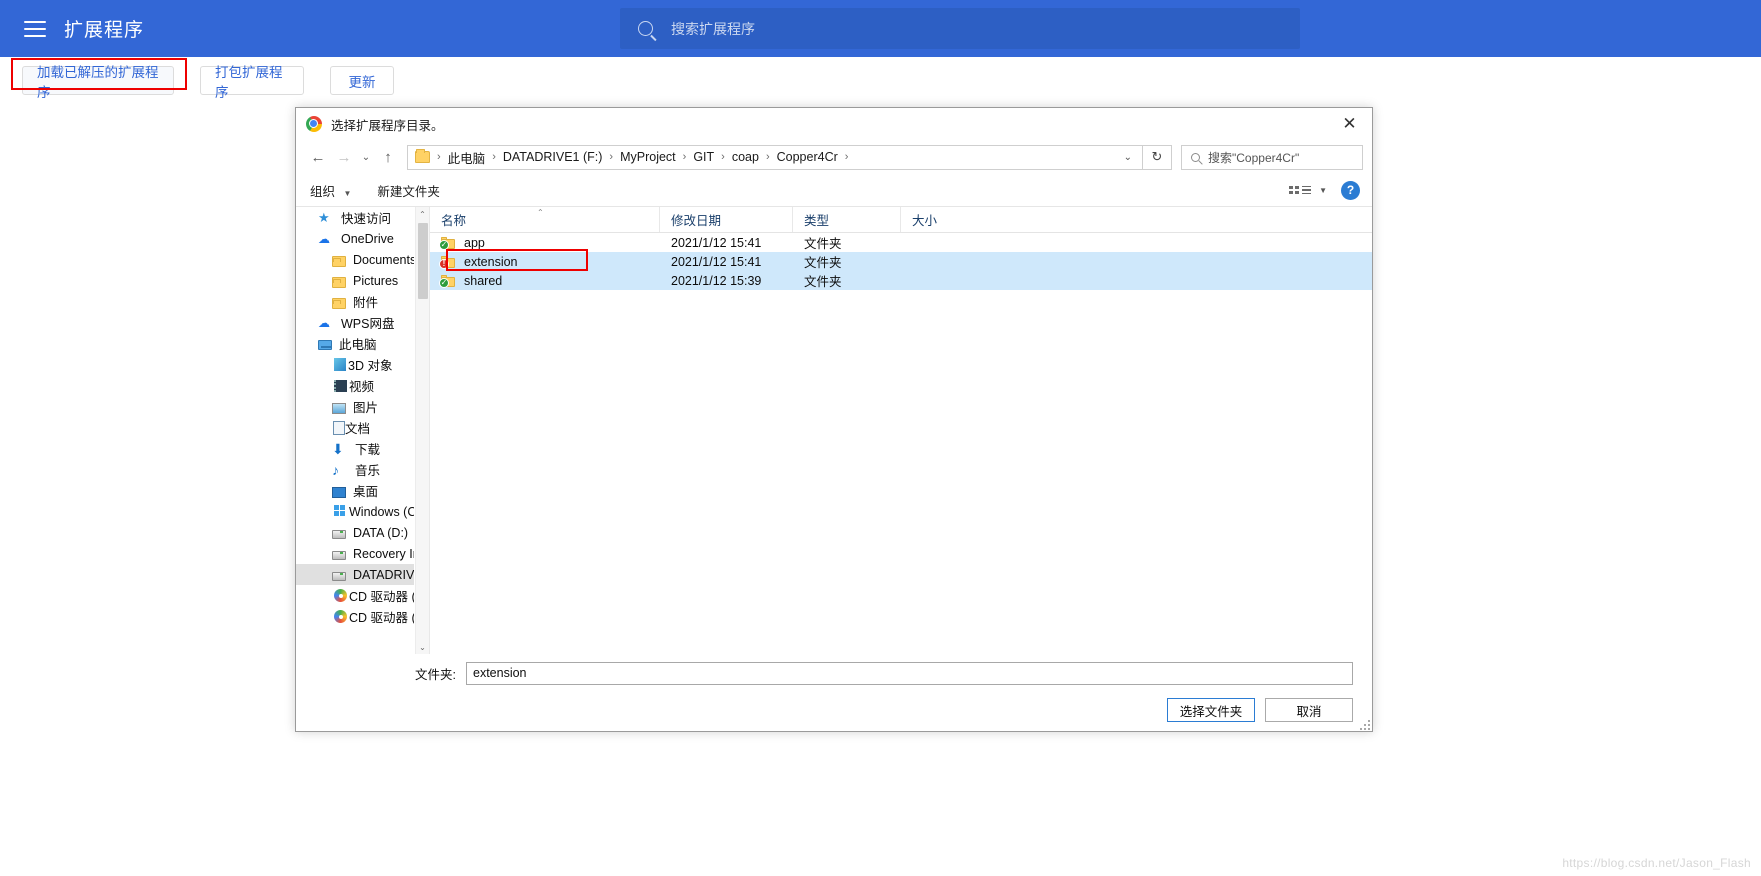 This screenshot has height=876, width=1761. I want to click on tree-scrollbar: ⌃ ⌄, so click(422, 430).